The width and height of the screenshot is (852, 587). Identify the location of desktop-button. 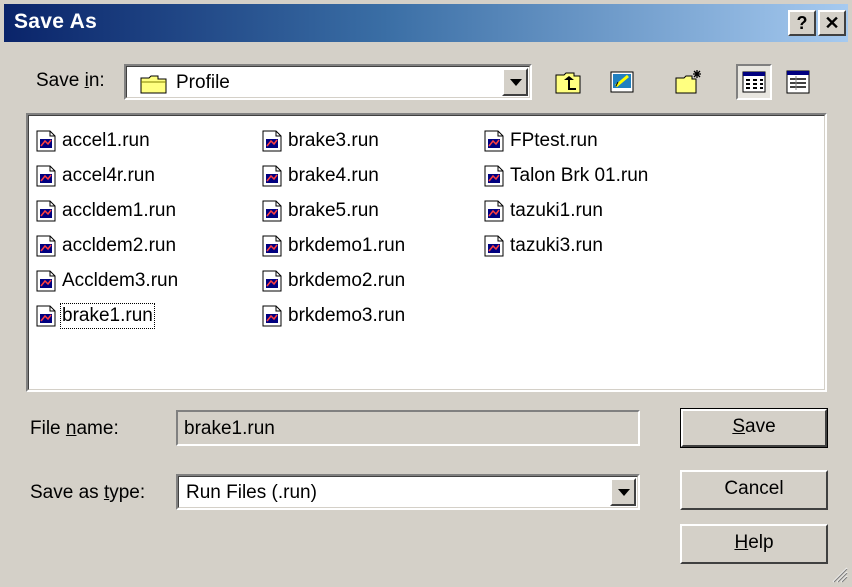
(622, 82).